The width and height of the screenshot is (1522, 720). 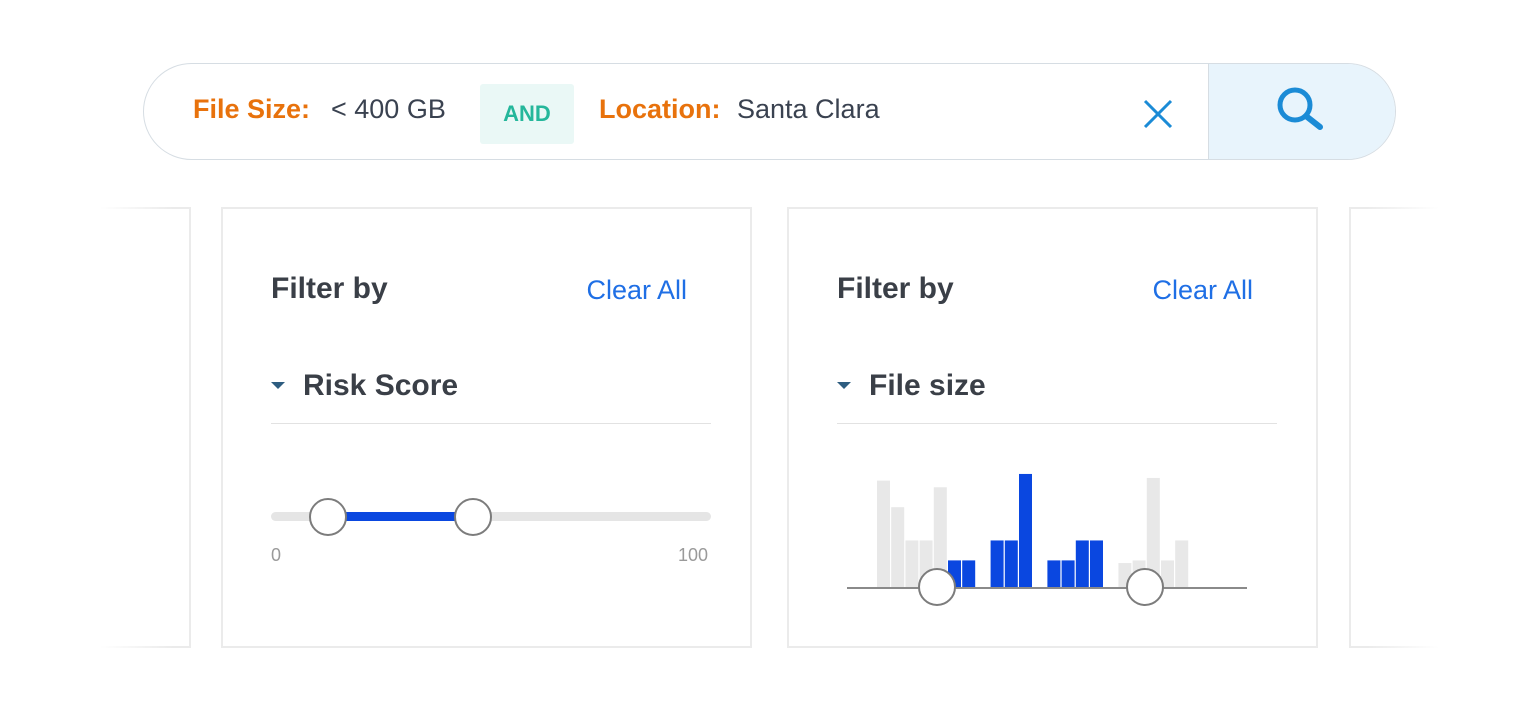 What do you see at coordinates (381, 385) in the screenshot?
I see `section-label: Risk Score` at bounding box center [381, 385].